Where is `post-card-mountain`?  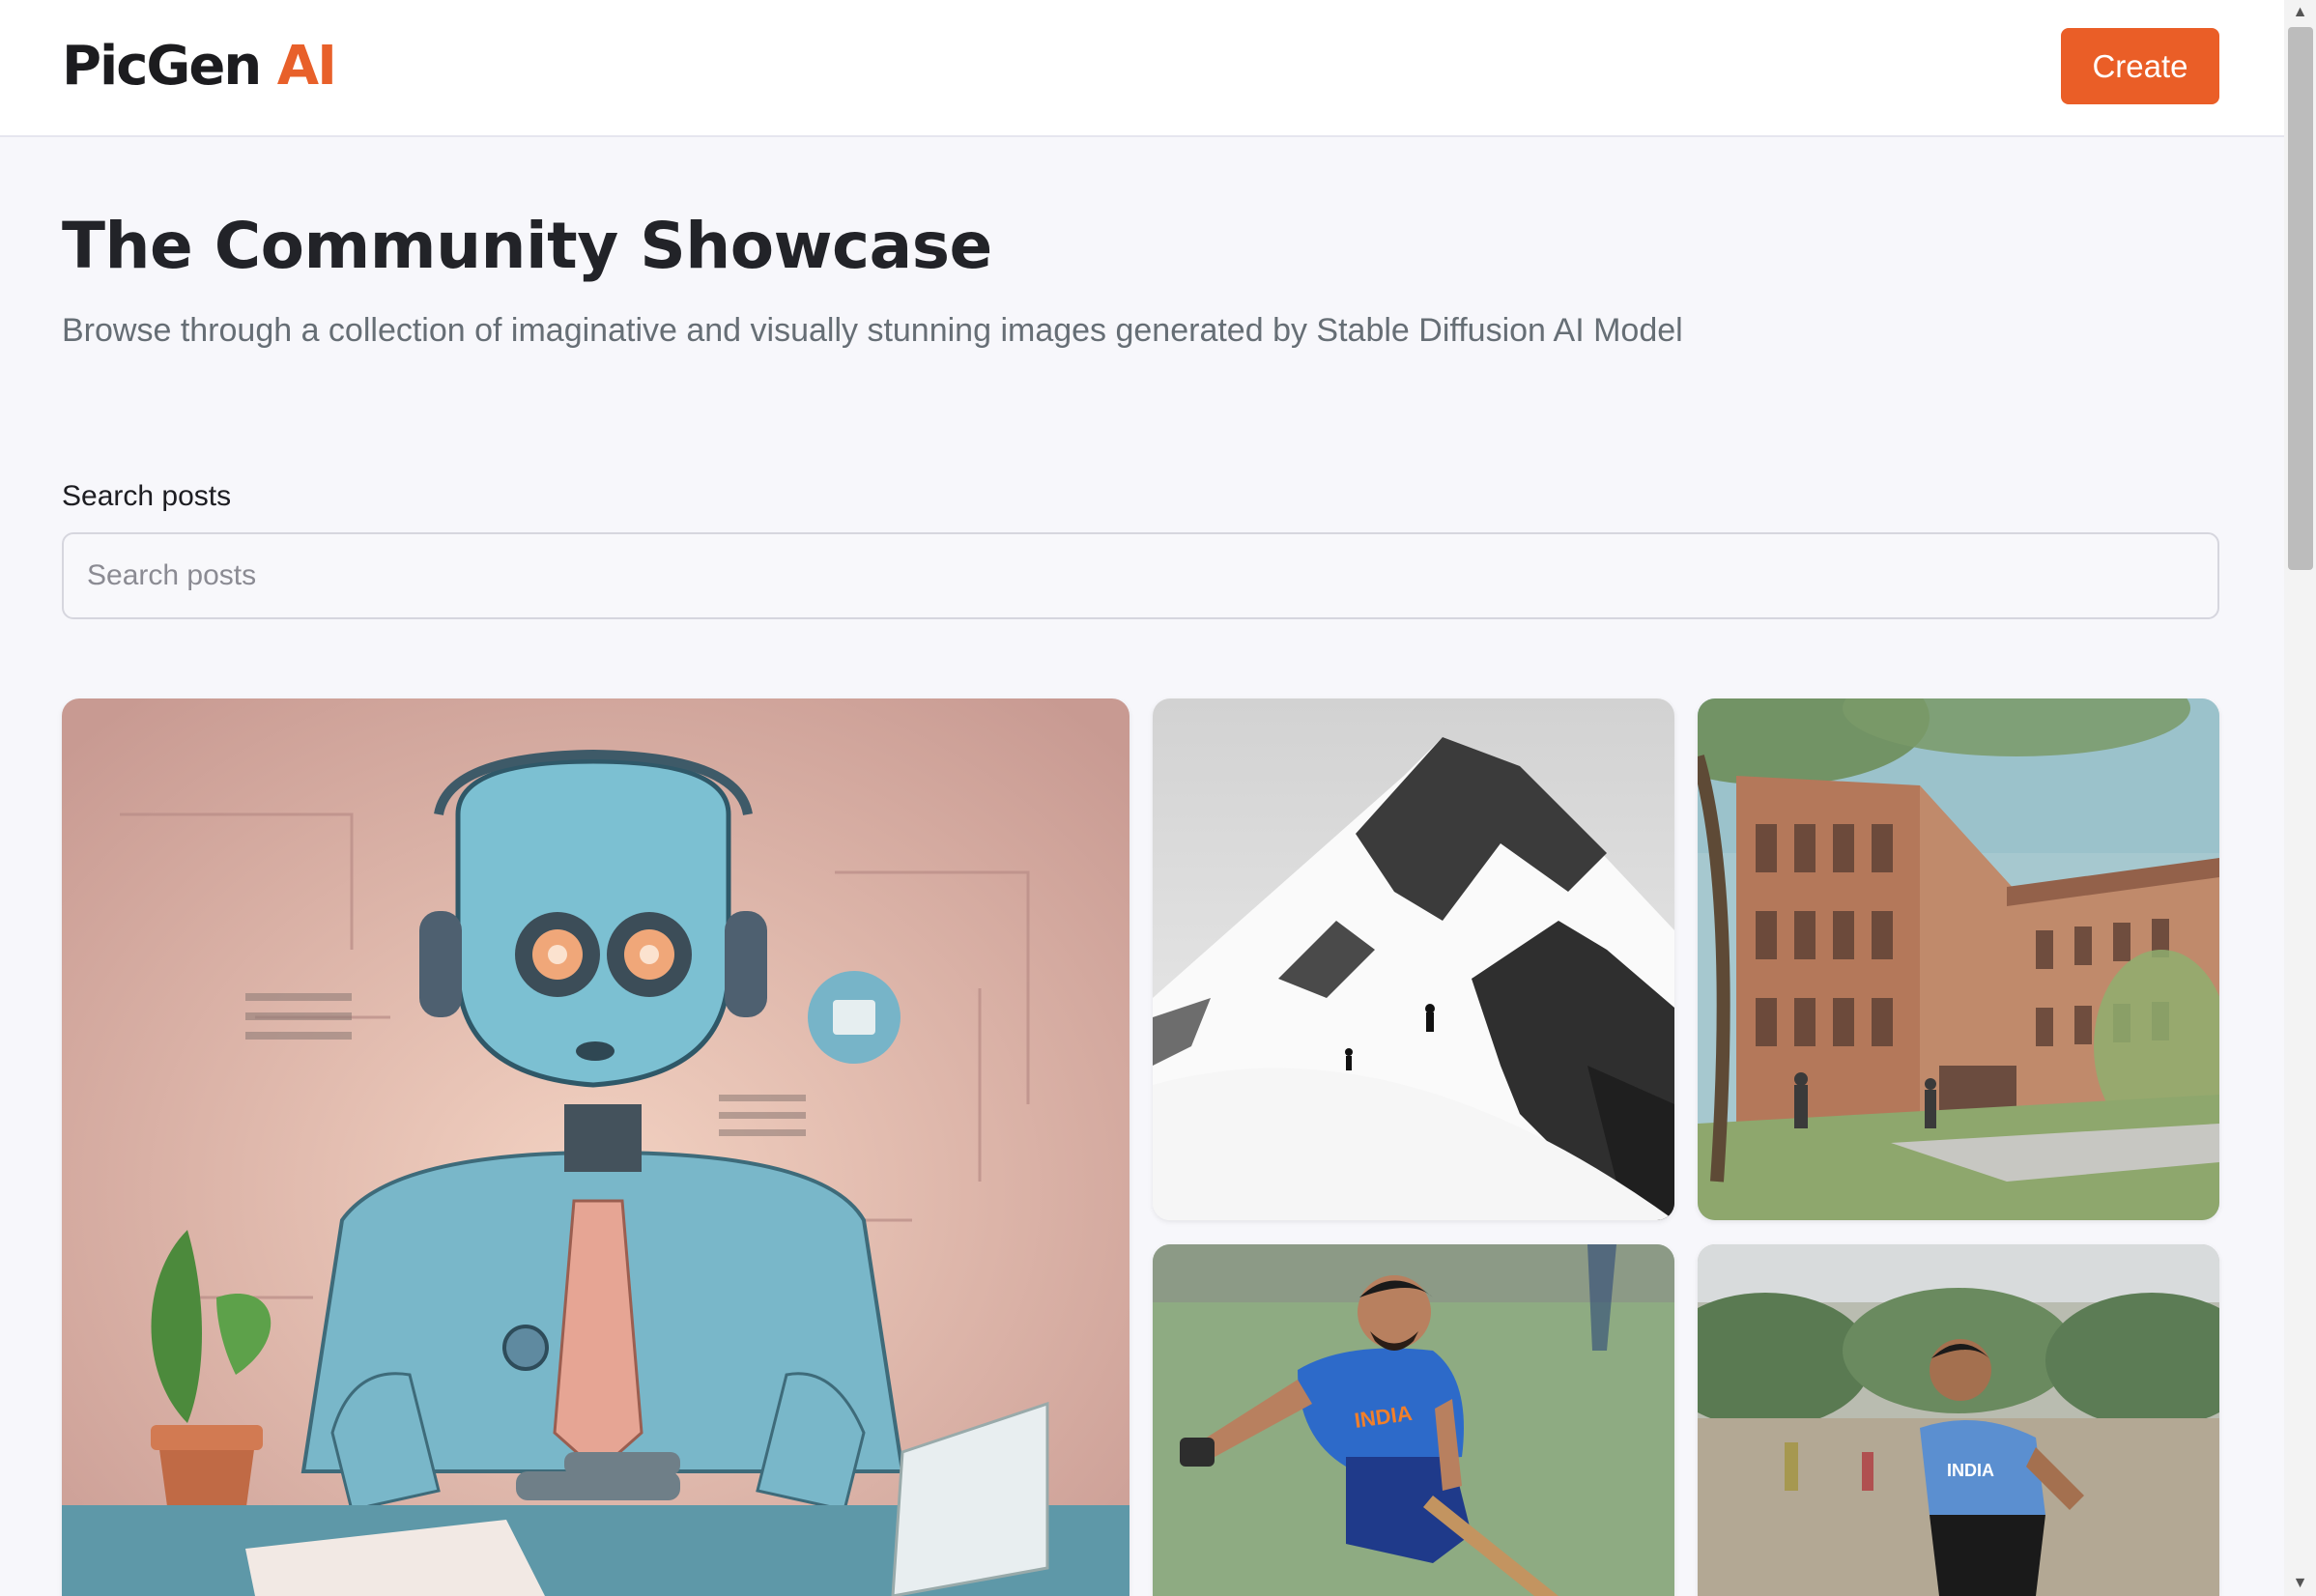
post-card-mountain is located at coordinates (1413, 959).